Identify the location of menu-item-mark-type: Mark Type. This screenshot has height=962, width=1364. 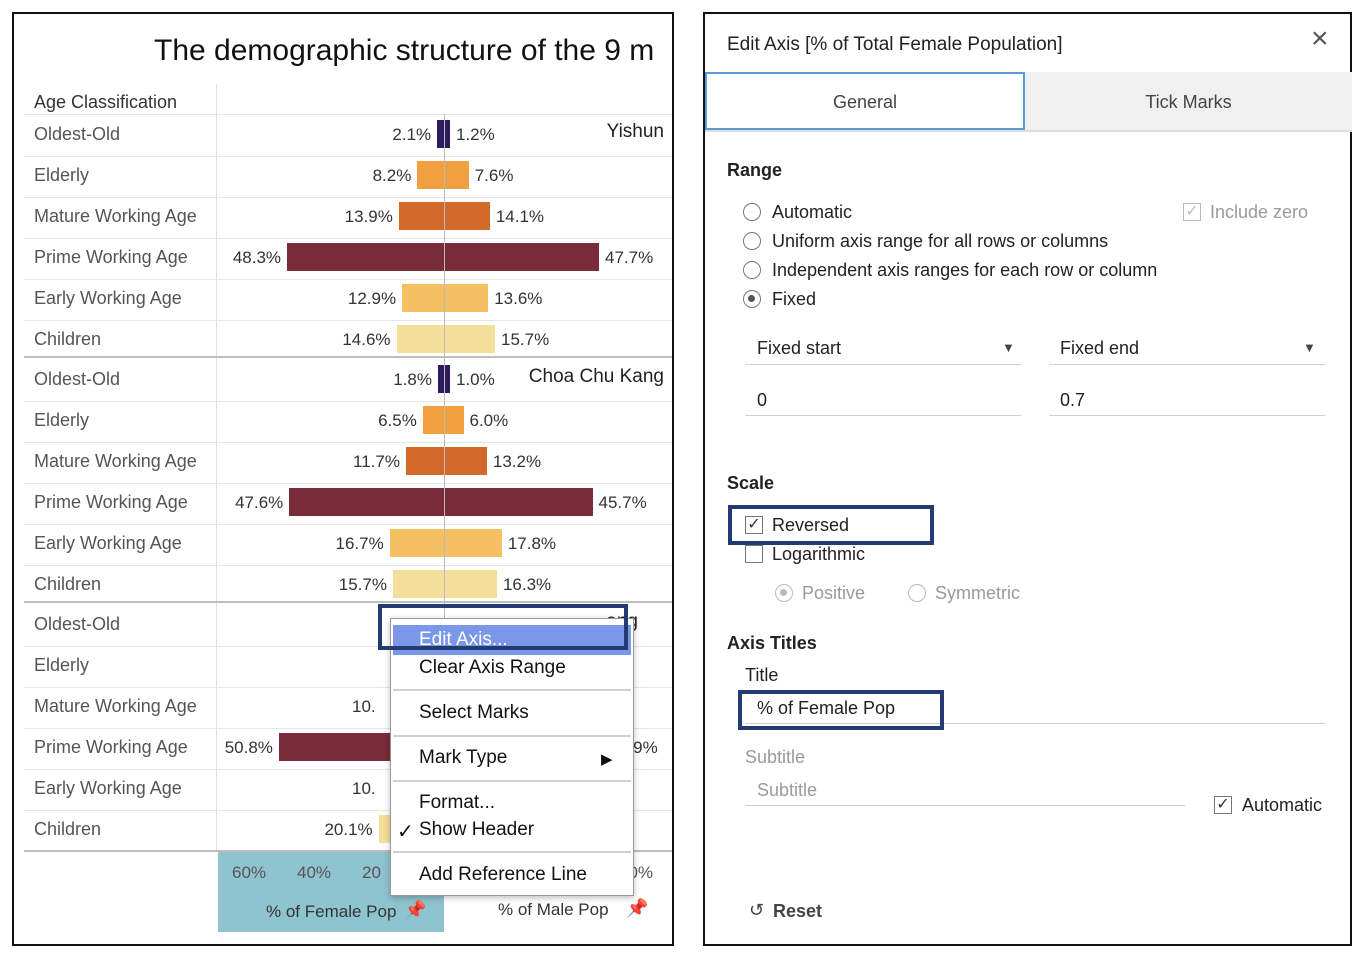
(463, 758).